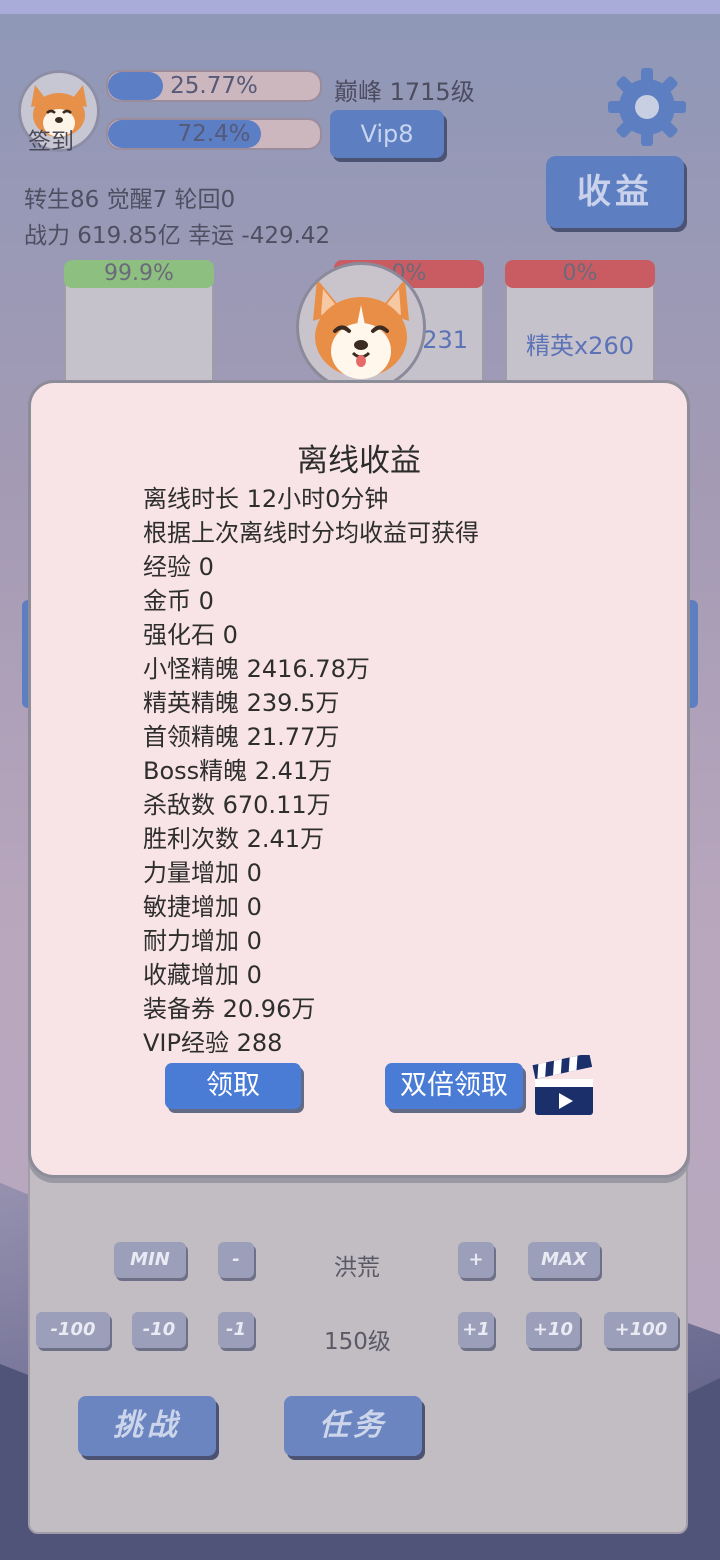 This screenshot has height=1560, width=720. Describe the element at coordinates (139, 328) in the screenshot. I see `monster-card-1: 99.9%` at that location.